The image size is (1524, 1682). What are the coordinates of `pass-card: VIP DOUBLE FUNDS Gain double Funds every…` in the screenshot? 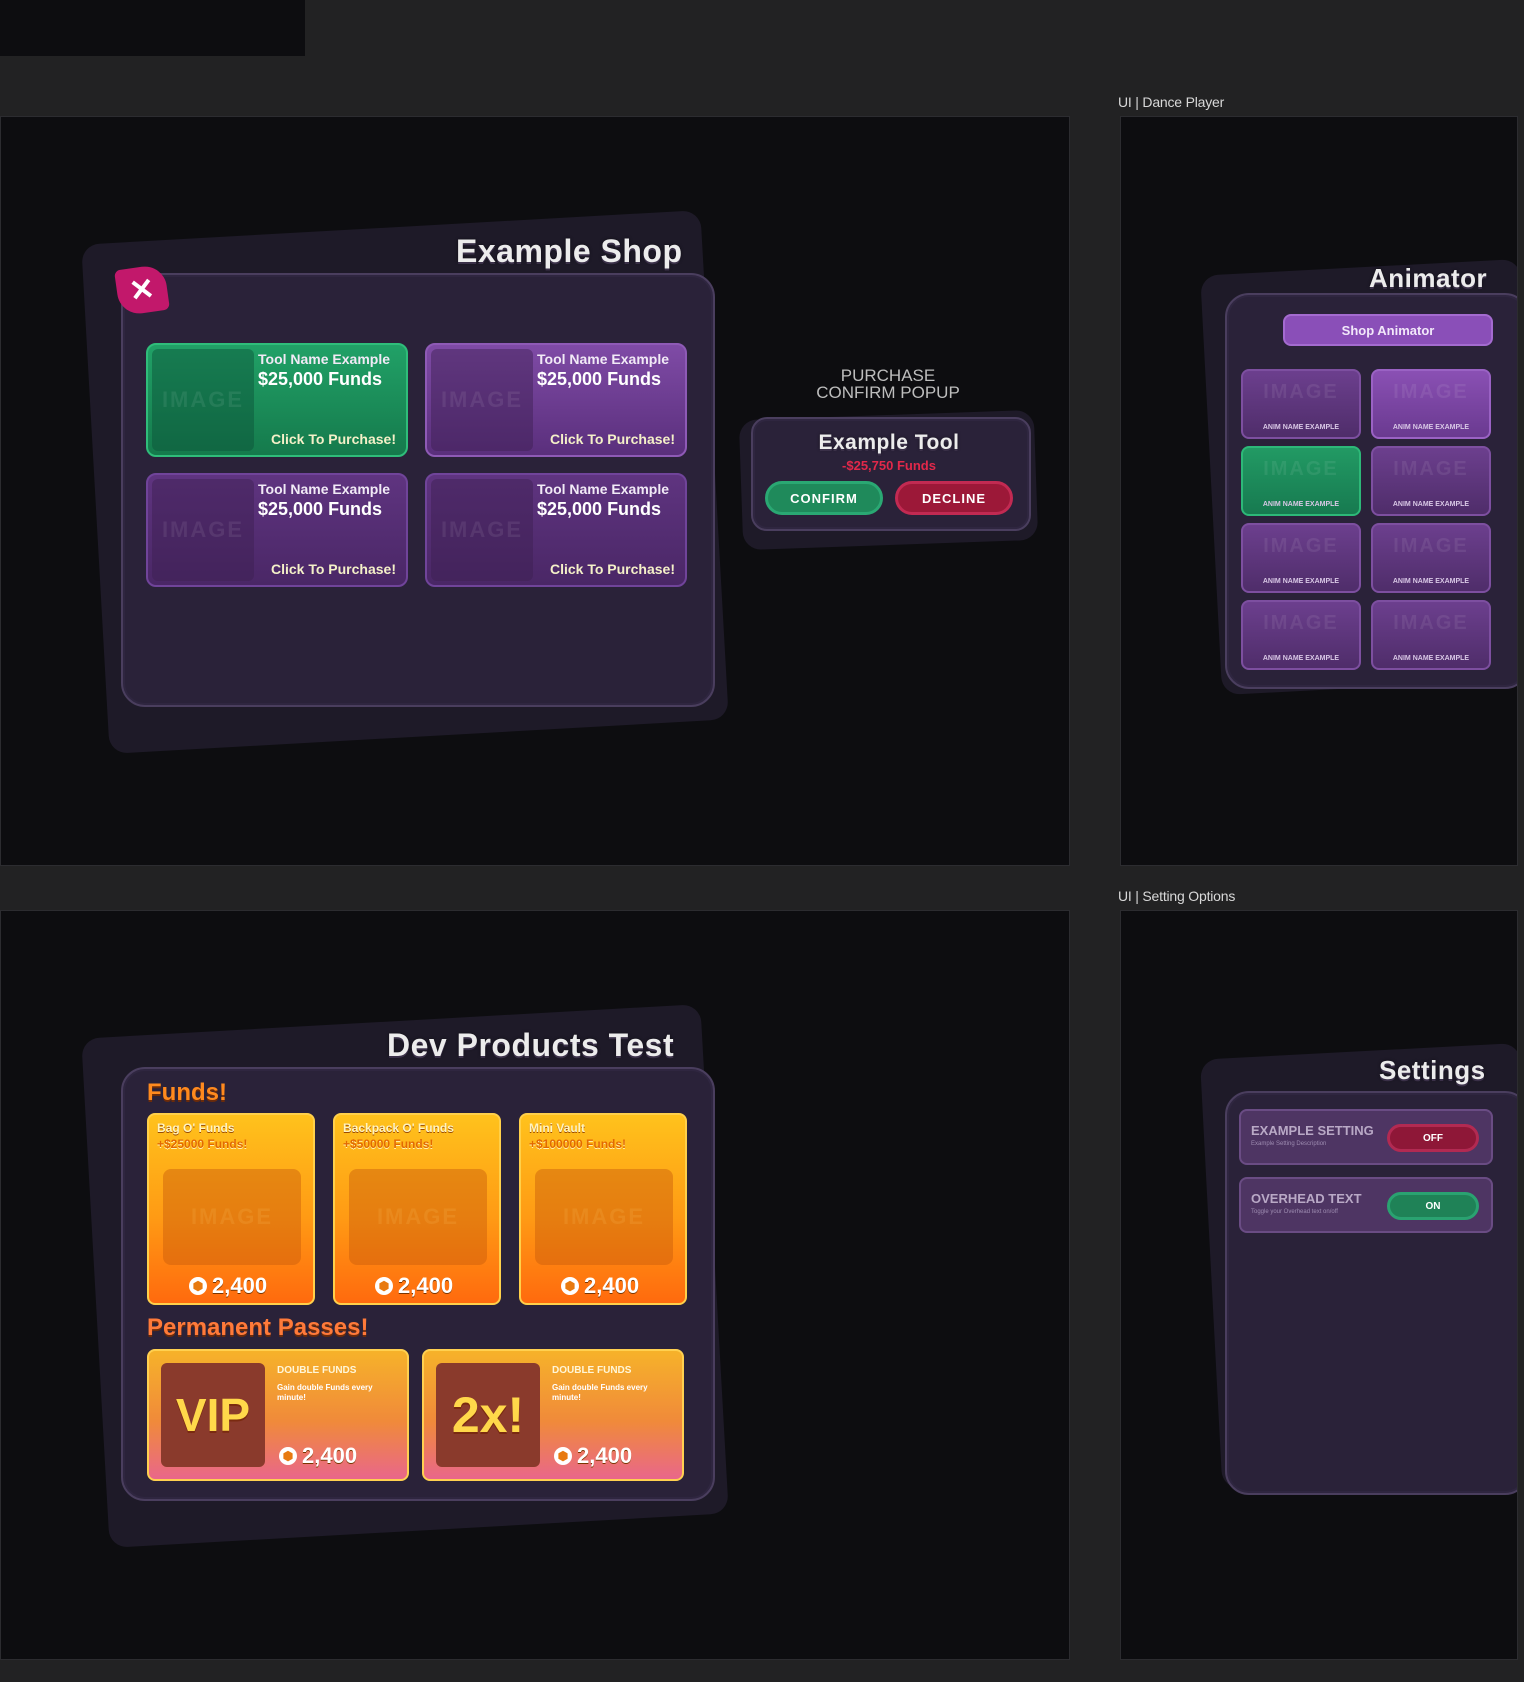 It's located at (278, 1415).